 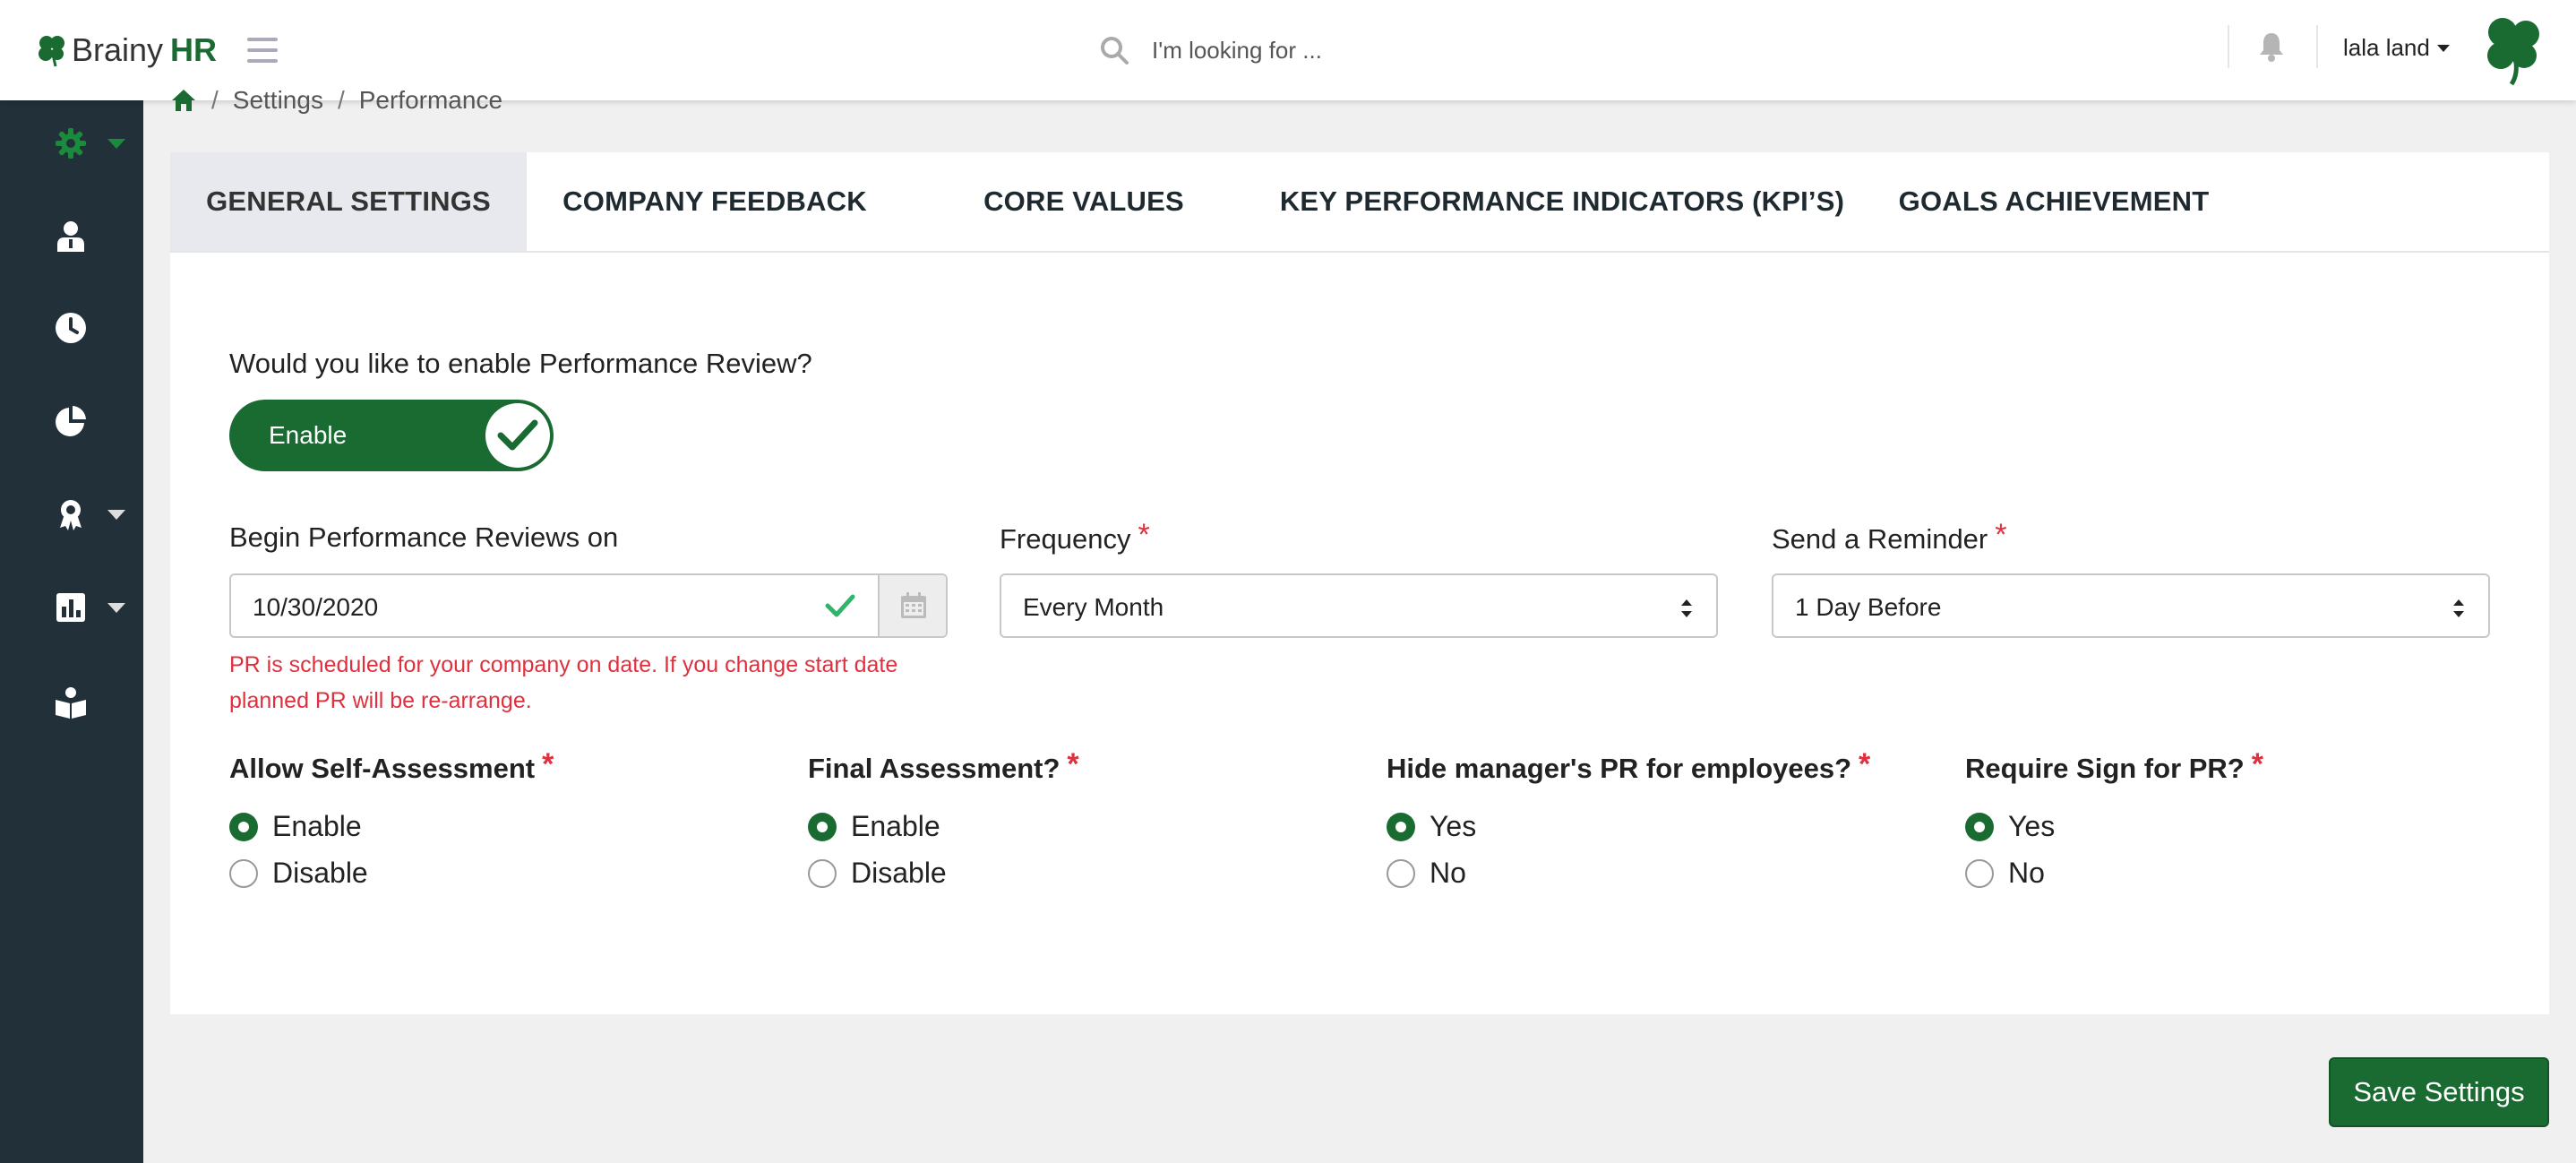 I want to click on self-assessment-enable-radio: Enable, so click(x=295, y=826).